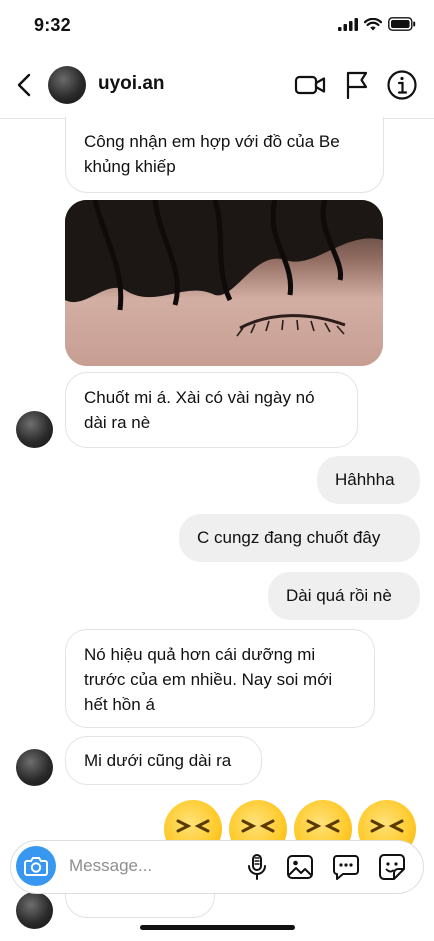 The image size is (434, 941). I want to click on camera-icon, so click(36, 866).